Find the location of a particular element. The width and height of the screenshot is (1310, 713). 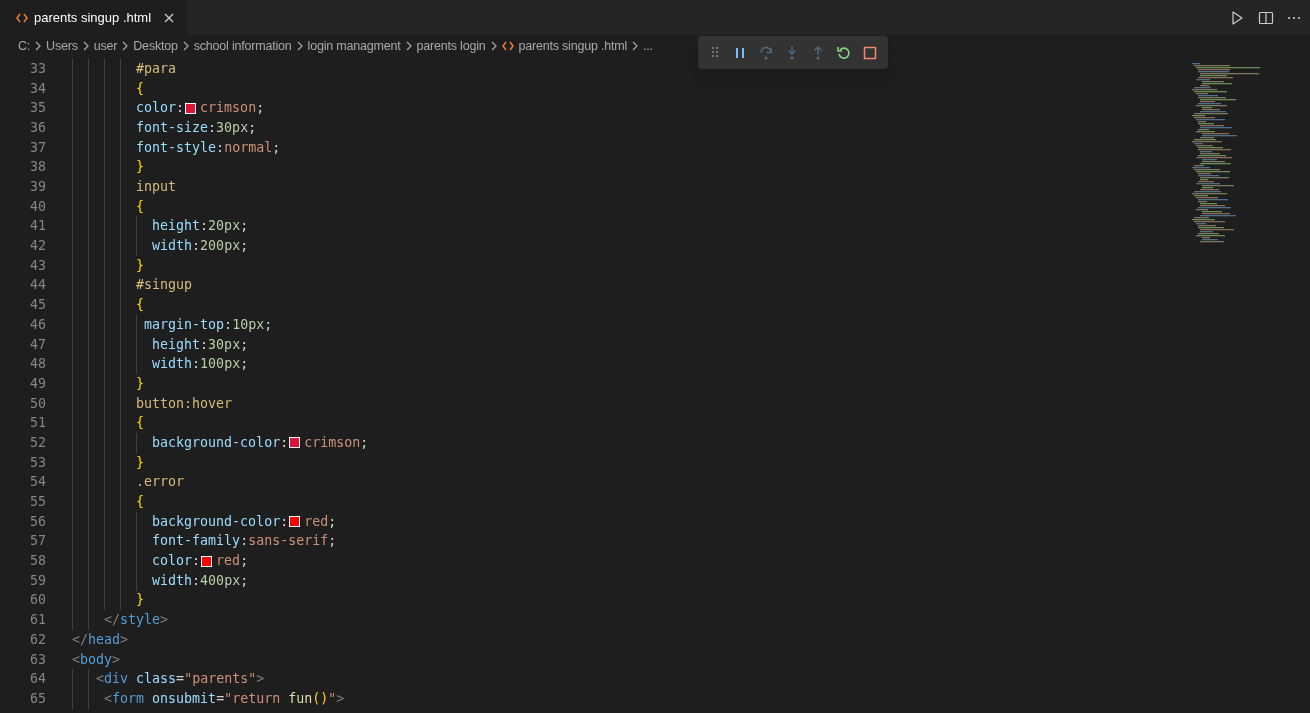

code-token: onsubmit is located at coordinates (184, 698).